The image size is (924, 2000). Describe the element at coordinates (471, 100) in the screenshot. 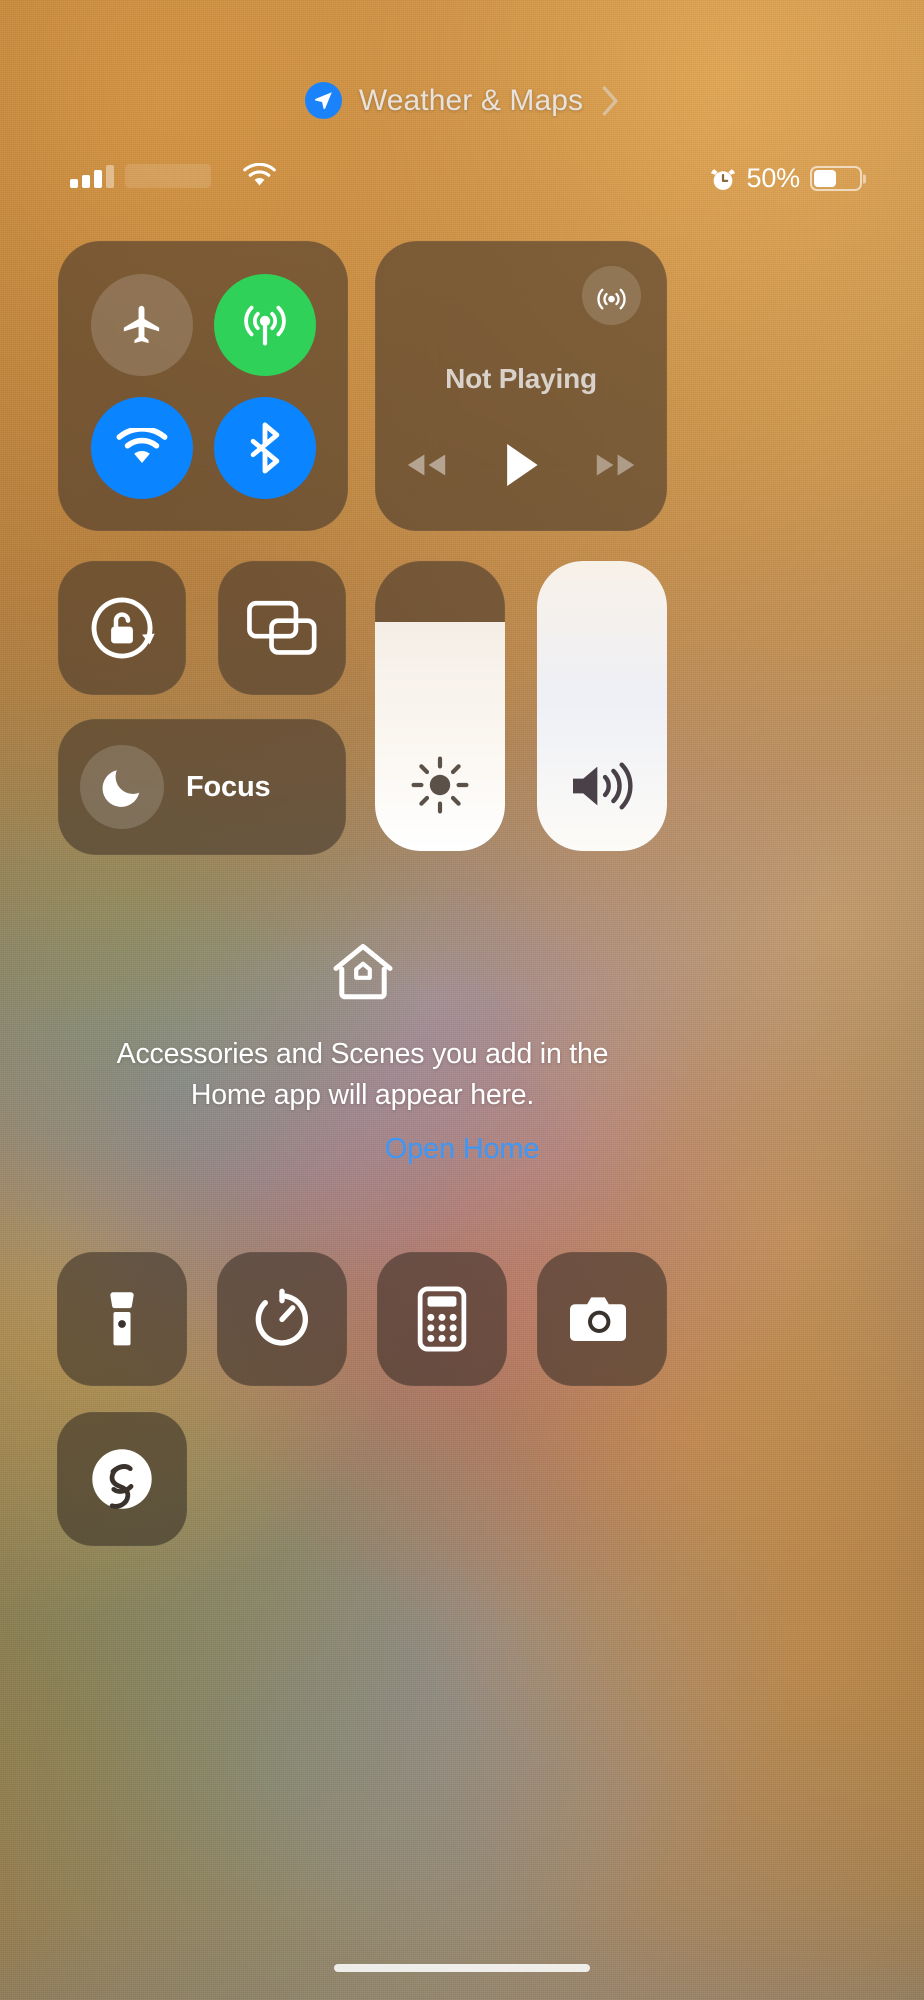

I see `header-title: Weather & Maps` at that location.